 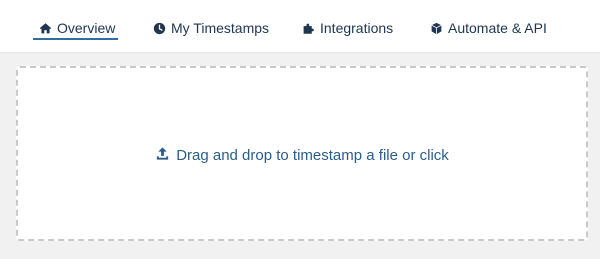 What do you see at coordinates (159, 28) in the screenshot?
I see `clock-icon` at bounding box center [159, 28].